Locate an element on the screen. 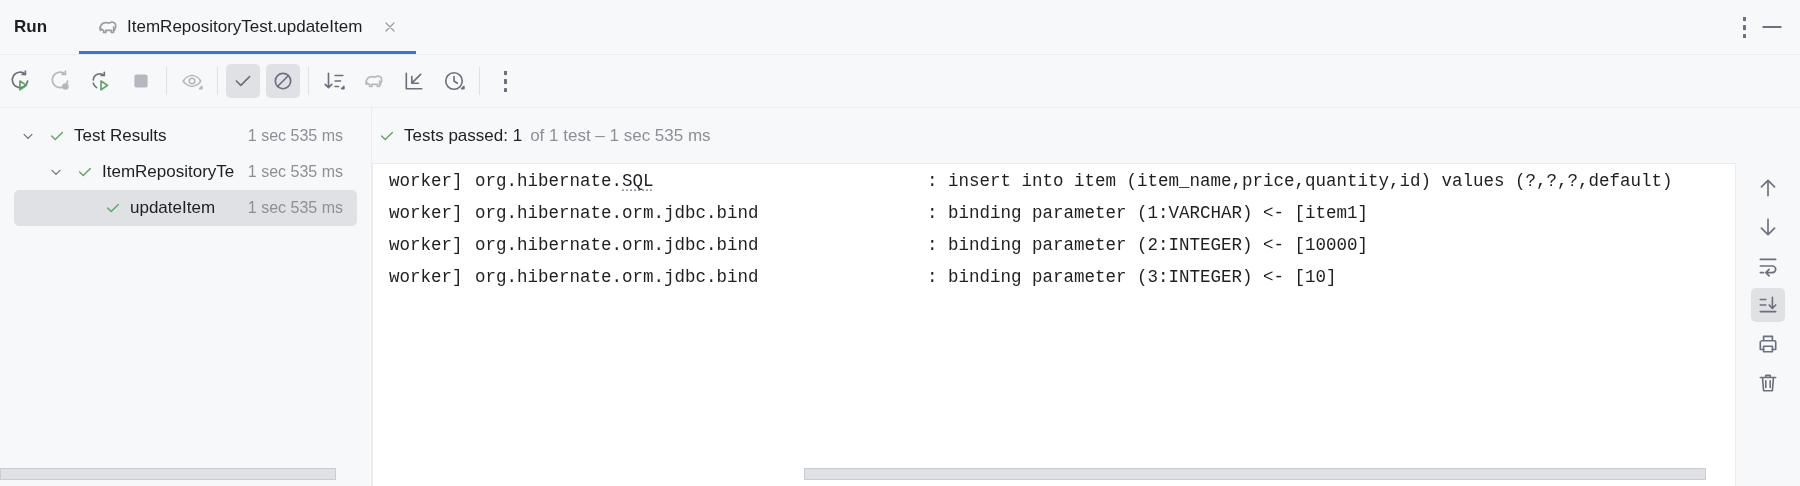 Image resolution: width=1800 pixels, height=486 pixels. log-message: : binding parameter (2:INTEGER) <- [10000] is located at coordinates (1148, 245).